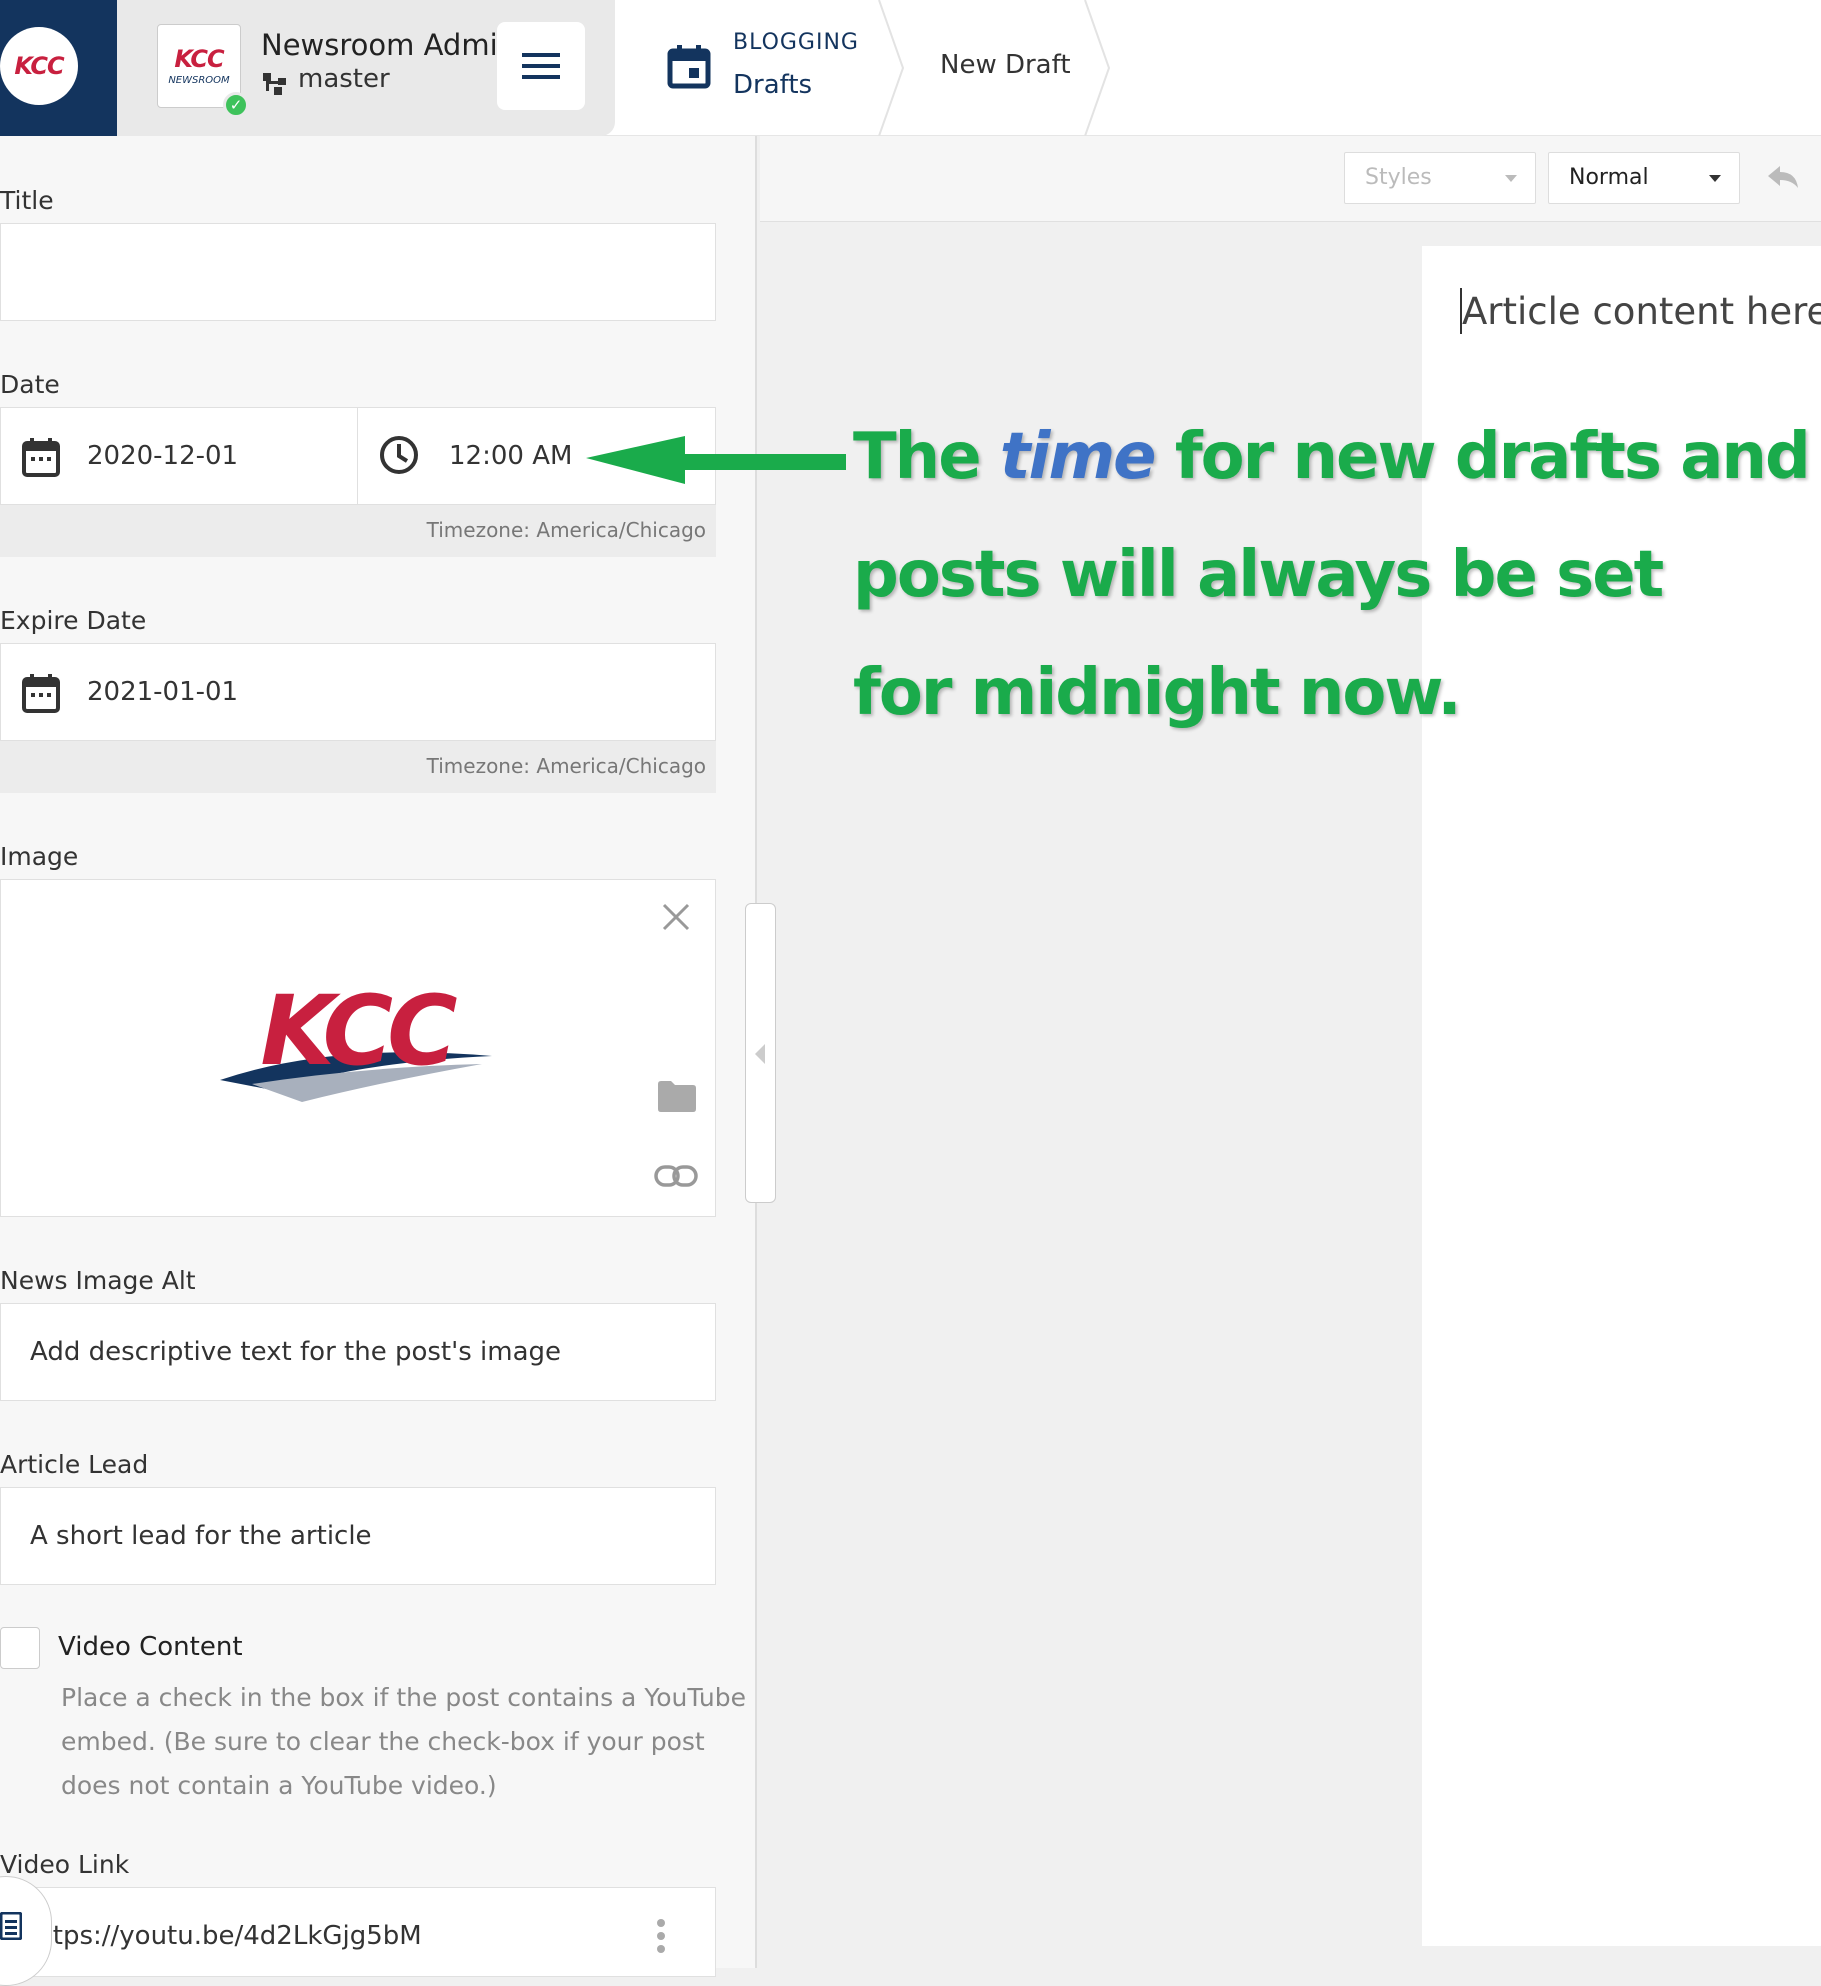 This screenshot has width=1821, height=1986. I want to click on title-input, so click(358, 272).